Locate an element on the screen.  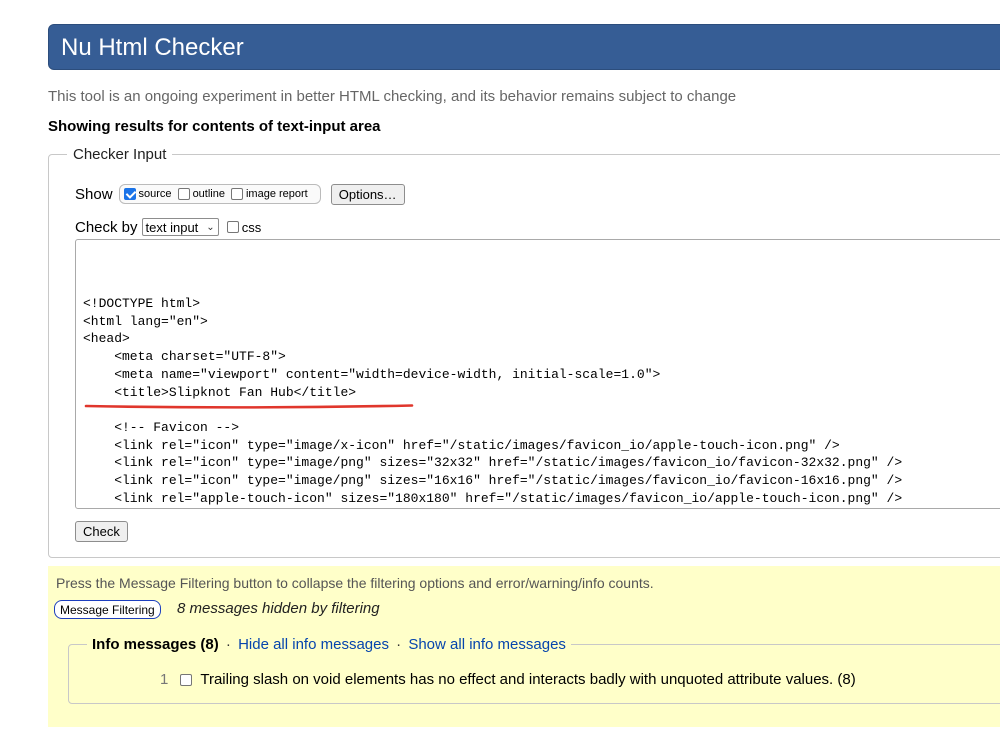
check-by-row: Check by text input ⌄ css is located at coordinates (168, 227).